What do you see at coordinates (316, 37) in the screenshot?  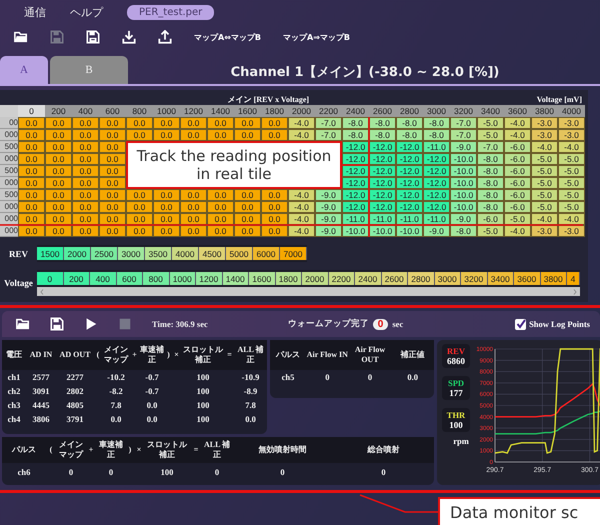 I see `toolbar-button: マップA⇒マップB` at bounding box center [316, 37].